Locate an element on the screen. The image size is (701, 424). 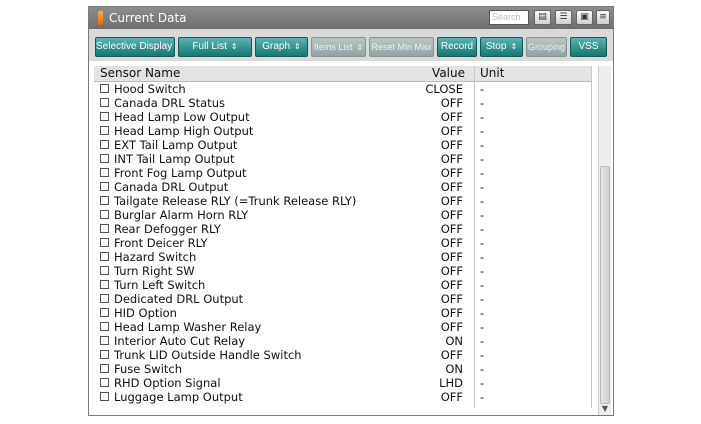
table-row: Interior Auto Cut Relay ON - is located at coordinates (342, 341).